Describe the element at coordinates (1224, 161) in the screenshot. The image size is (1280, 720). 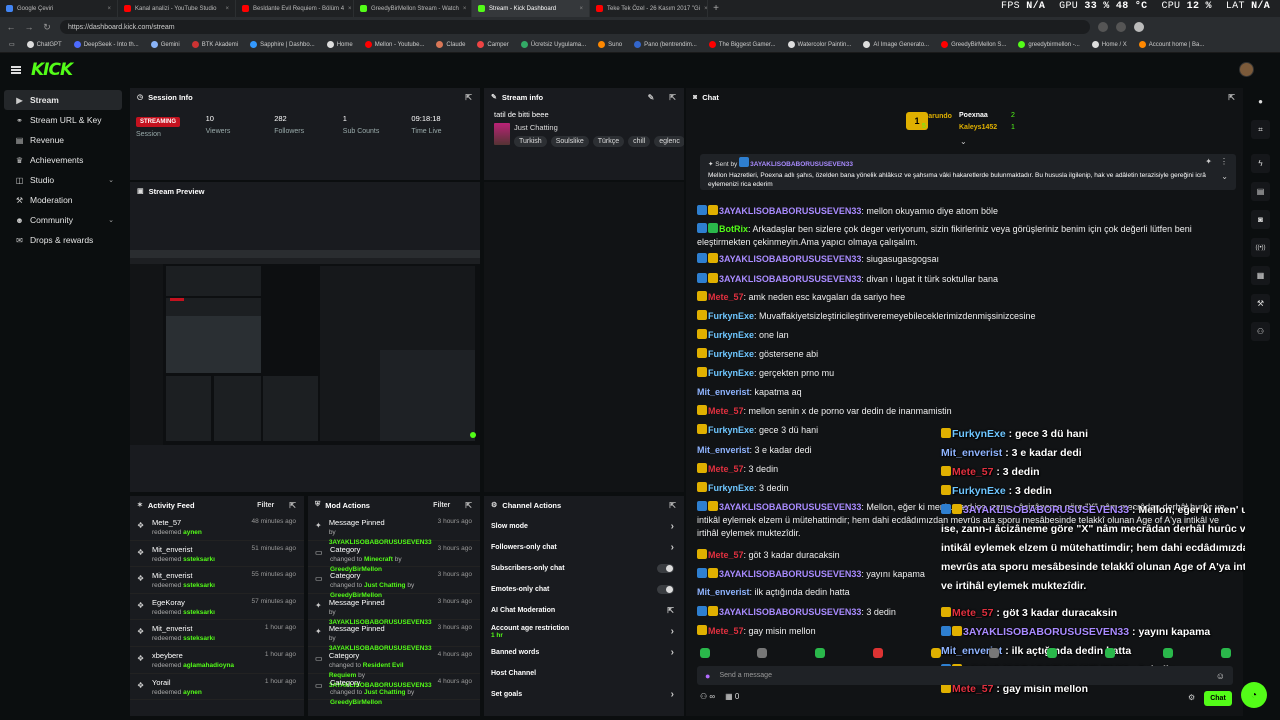
I see `more-icon: ⋮` at that location.